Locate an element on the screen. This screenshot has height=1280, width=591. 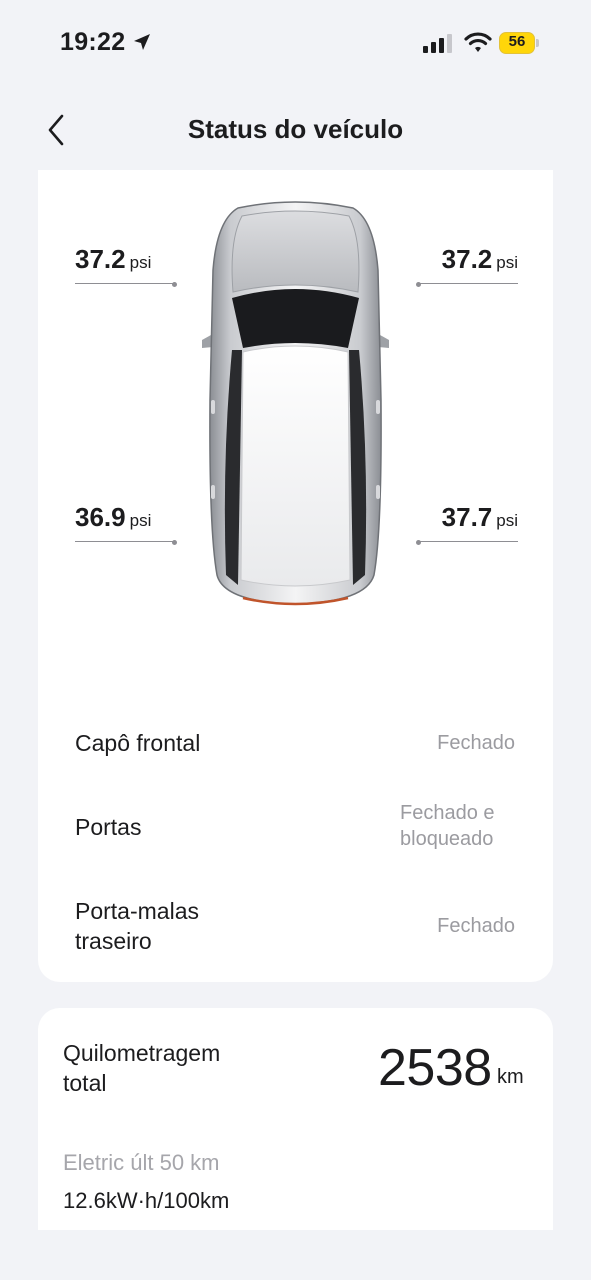
battery-icon: 56 is located at coordinates (519, 43).